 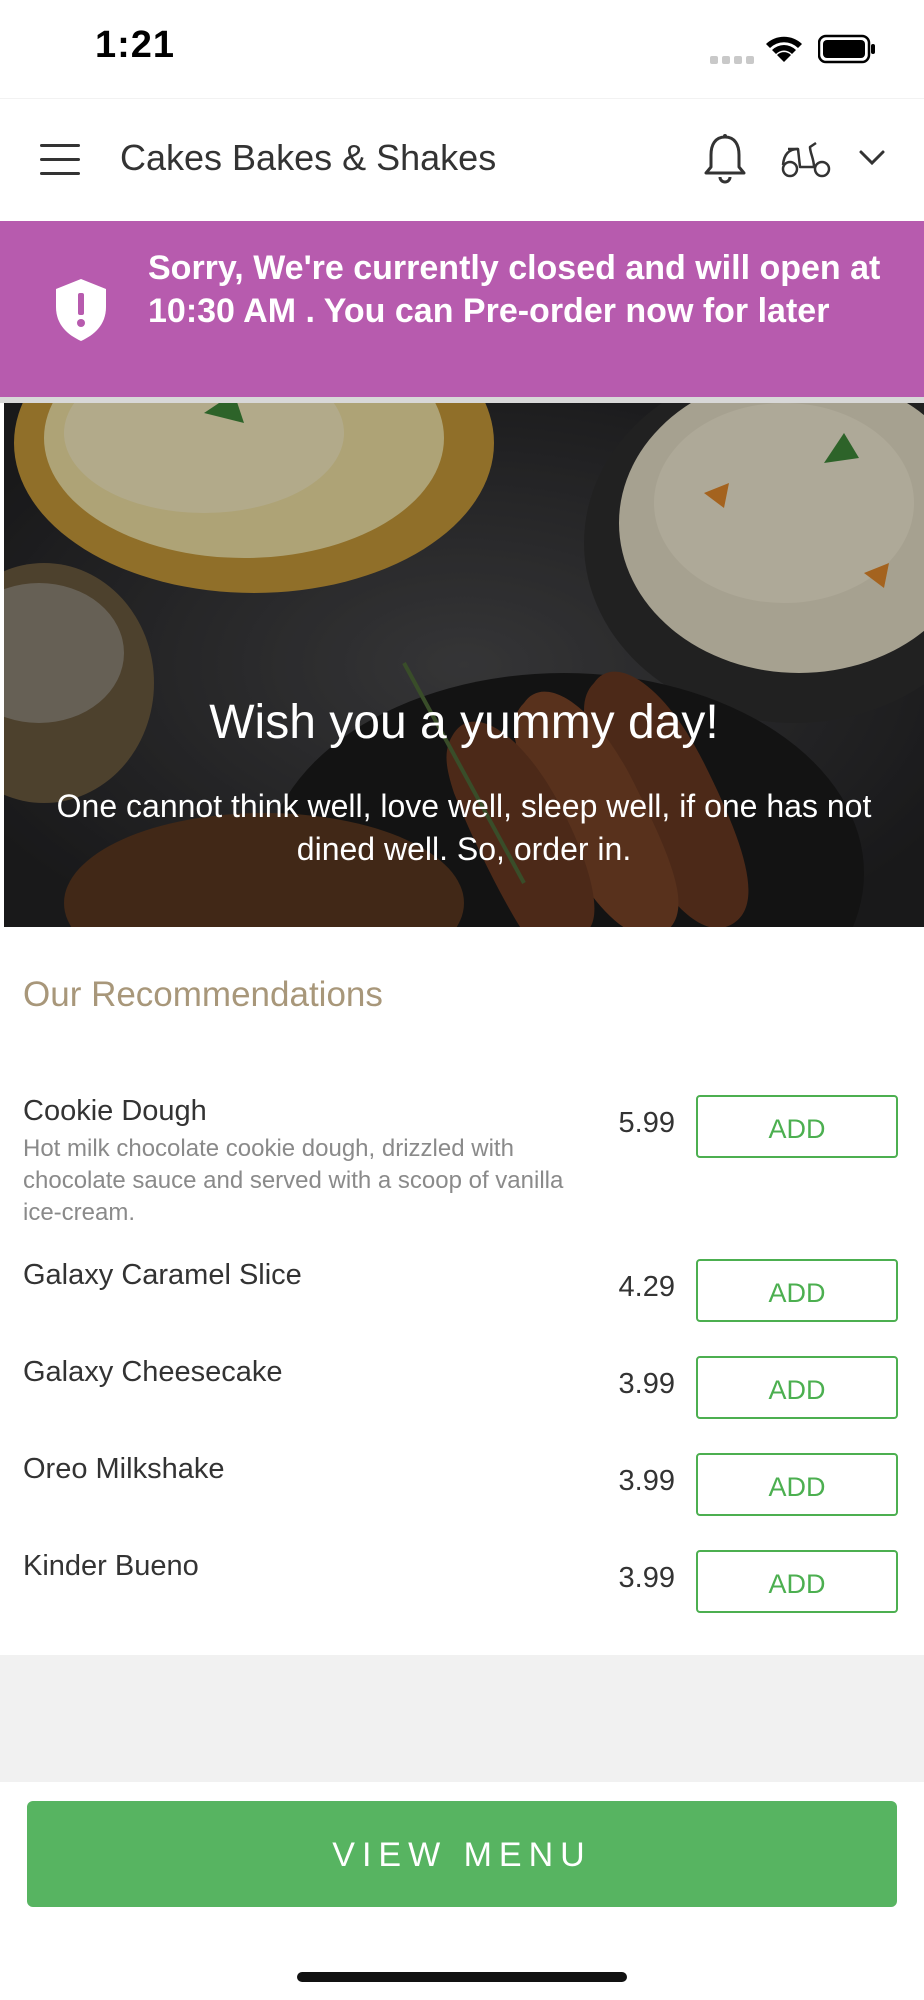 I want to click on bell-icon, so click(x=725, y=159).